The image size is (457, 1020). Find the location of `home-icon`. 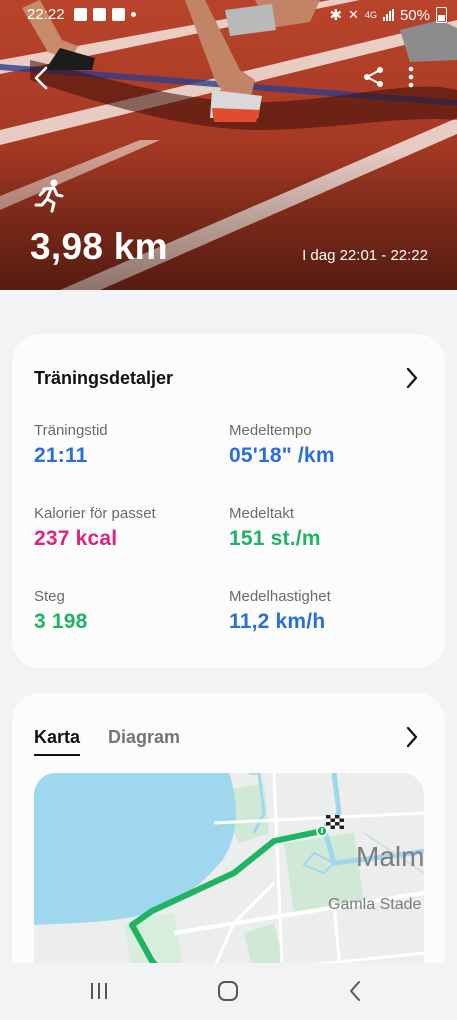

home-icon is located at coordinates (228, 991).